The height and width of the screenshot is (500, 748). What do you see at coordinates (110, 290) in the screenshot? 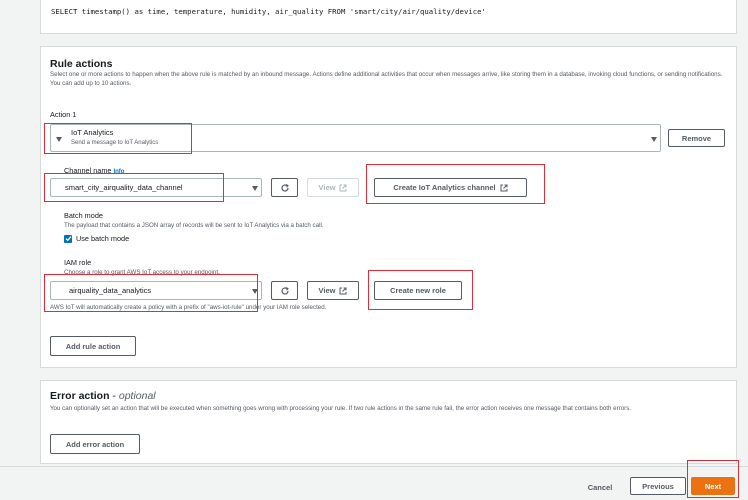
I see `iam-role-value: airquality_data_analytics` at bounding box center [110, 290].